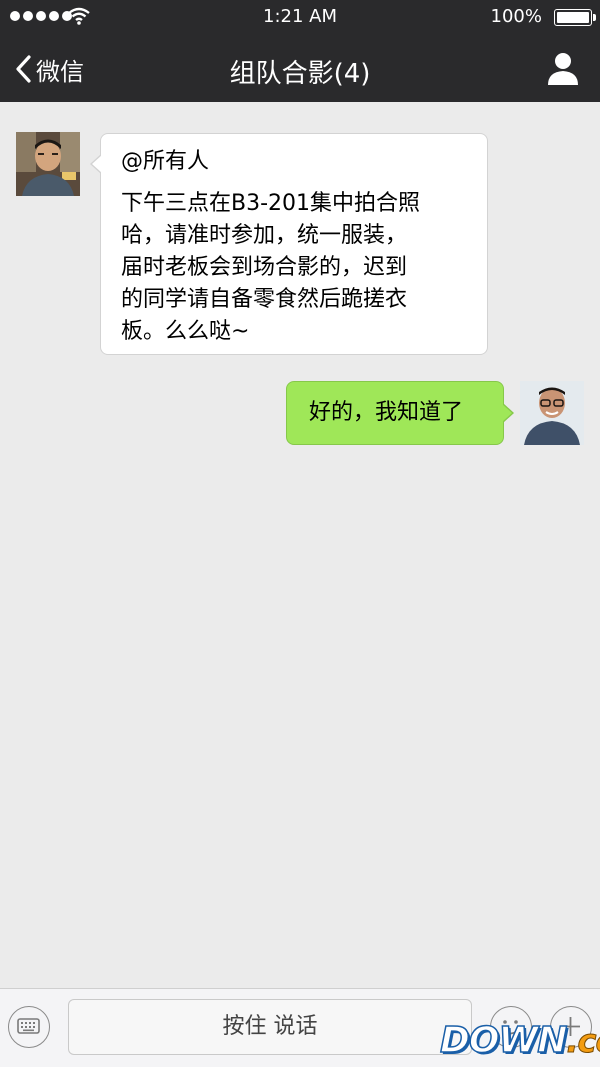 This screenshot has height=1067, width=600. I want to click on nav-bar: 微信 组队合影(4), so click(300, 68).